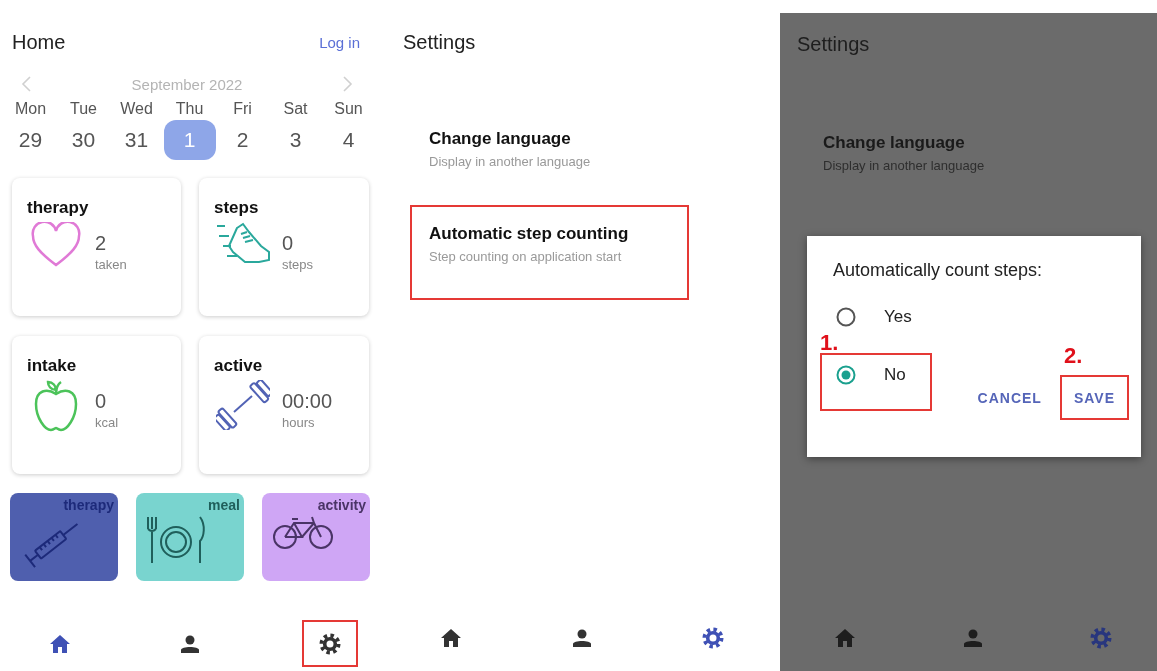 This screenshot has width=1157, height=671. What do you see at coordinates (176, 540) in the screenshot?
I see `plate-and-cutlery-icon` at bounding box center [176, 540].